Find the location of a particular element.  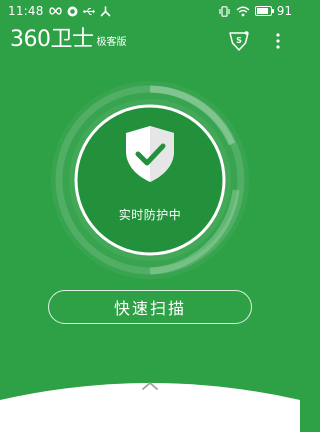

usb-icon is located at coordinates (88, 11).